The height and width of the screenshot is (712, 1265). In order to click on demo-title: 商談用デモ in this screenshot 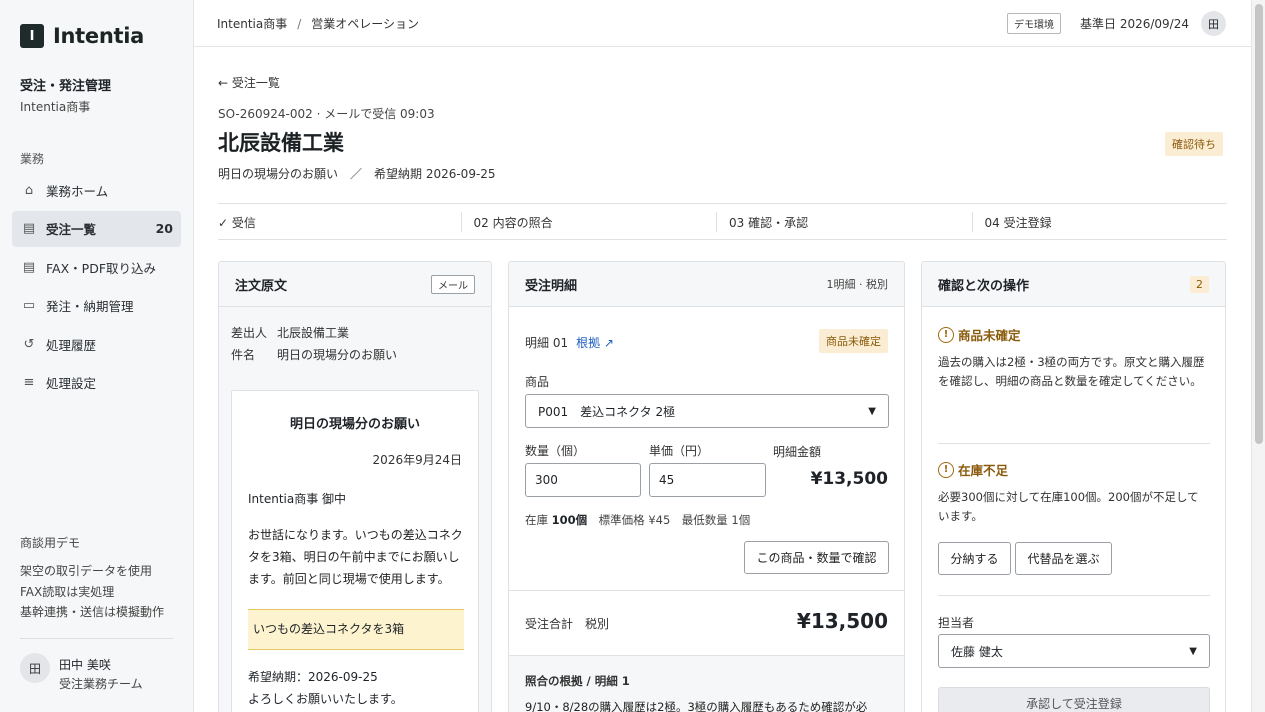, I will do `click(50, 543)`.